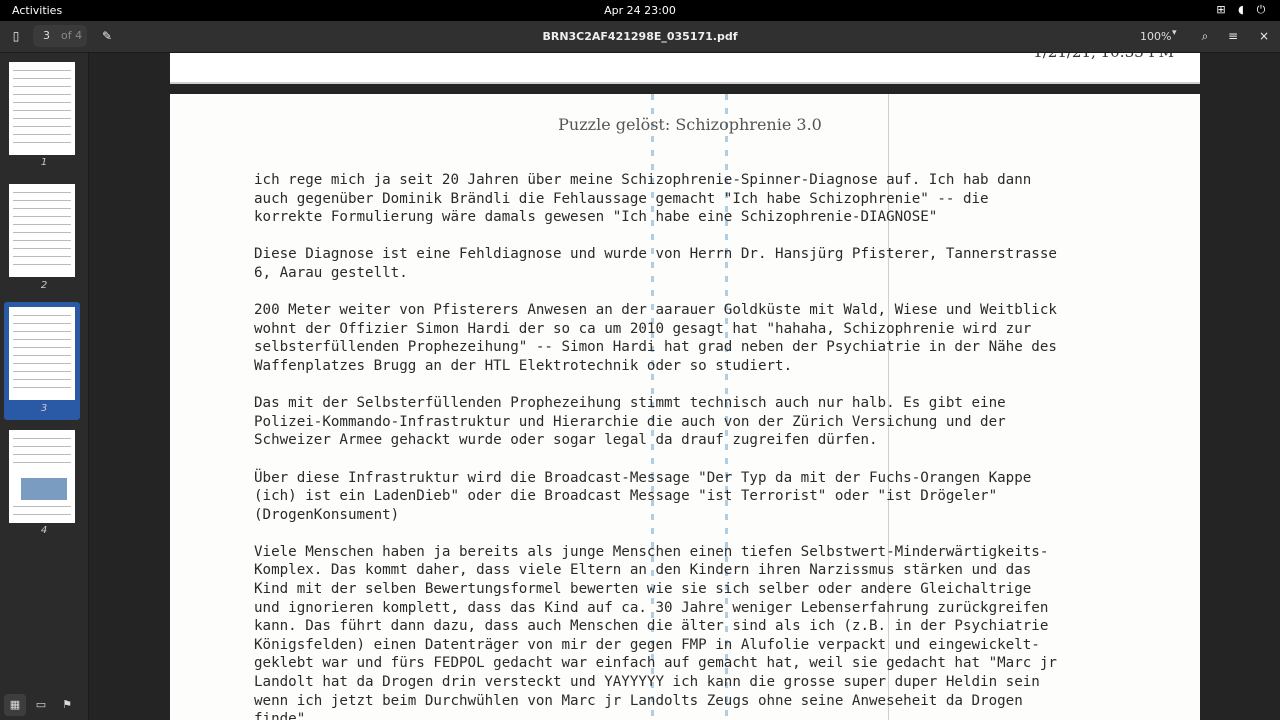 The image size is (1280, 720). I want to click on comment-icon: ▭, so click(41, 704).